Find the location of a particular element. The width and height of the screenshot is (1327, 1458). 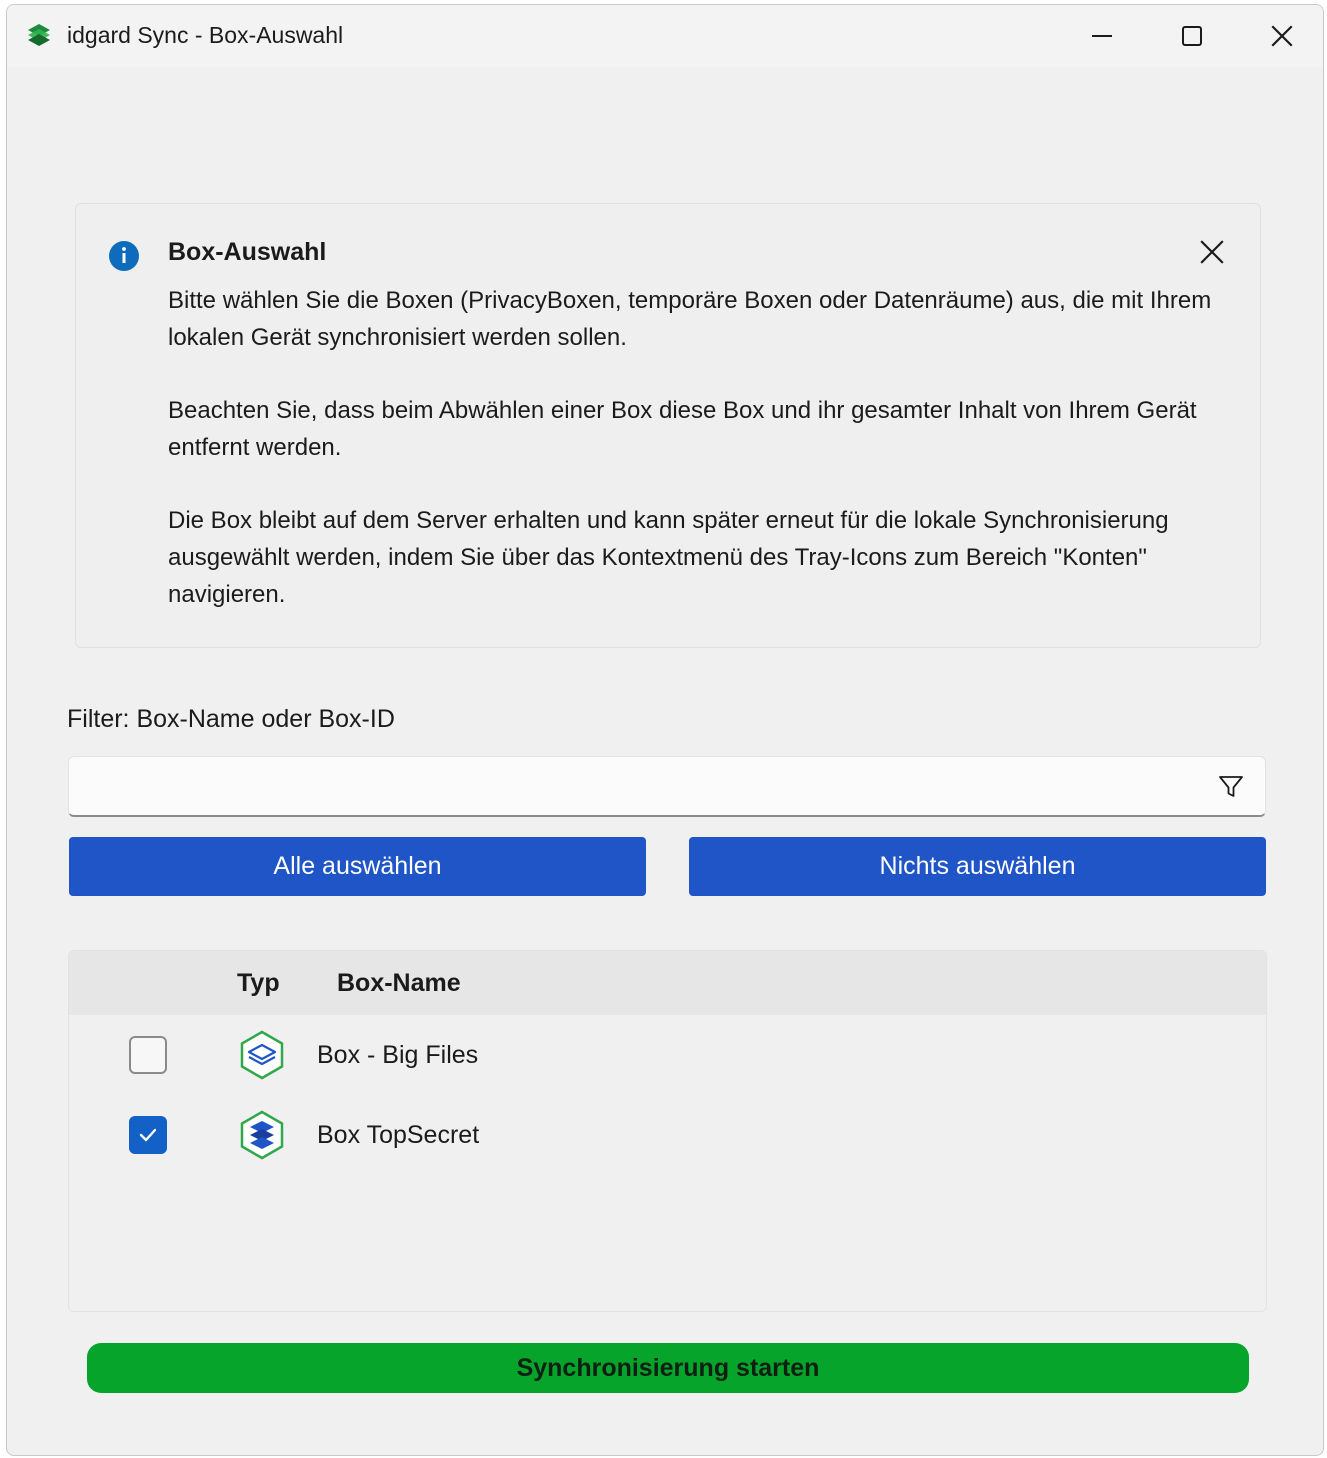

minimize-icon is located at coordinates (1102, 36).